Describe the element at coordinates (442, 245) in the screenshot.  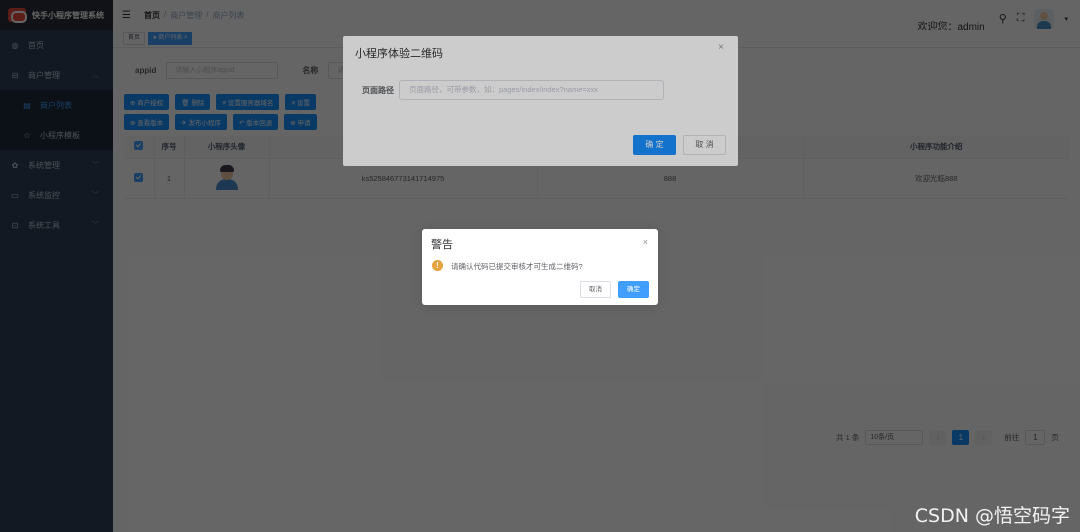
I see `messagebox-title: 警告` at that location.